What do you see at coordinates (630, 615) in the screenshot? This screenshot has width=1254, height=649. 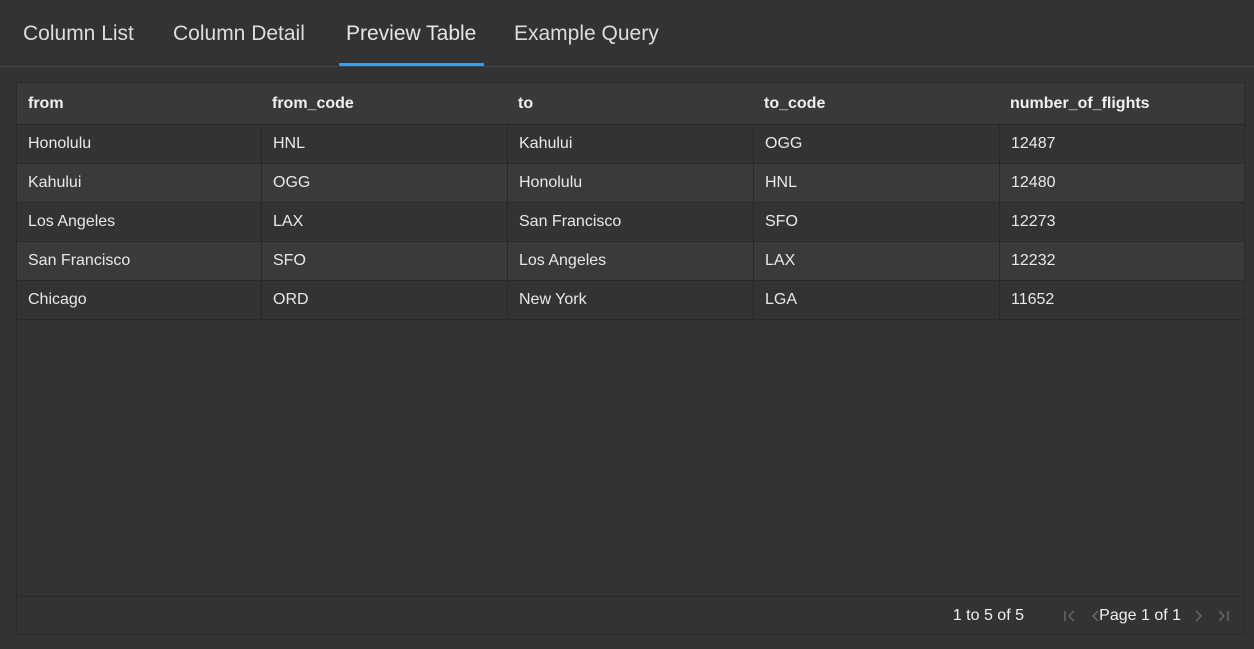 I see `pagination-bar: 1 to 5 of 5 Page 1 of 1` at bounding box center [630, 615].